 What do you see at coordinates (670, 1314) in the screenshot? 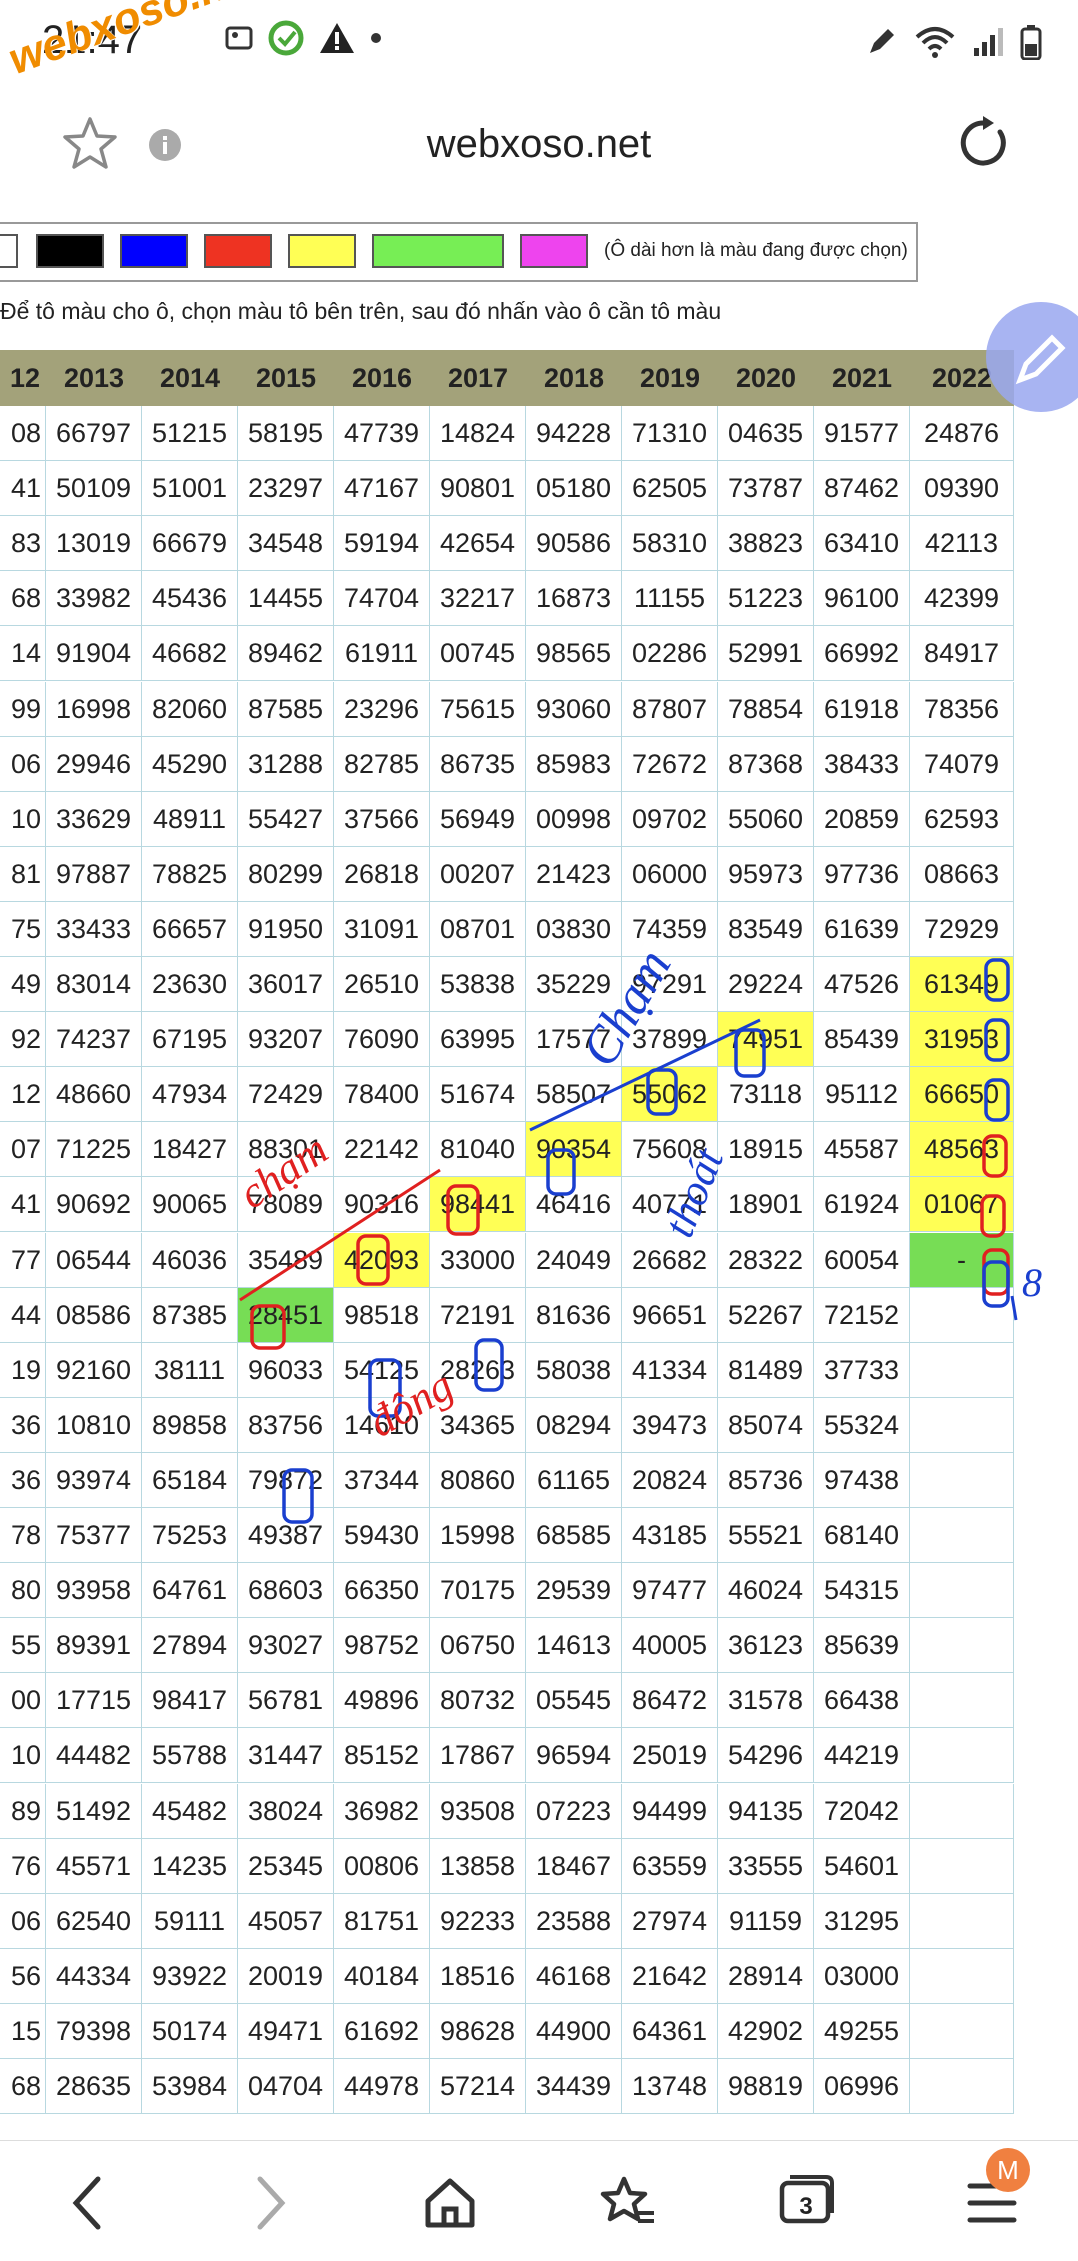
I see `table-cell: 96651` at bounding box center [670, 1314].